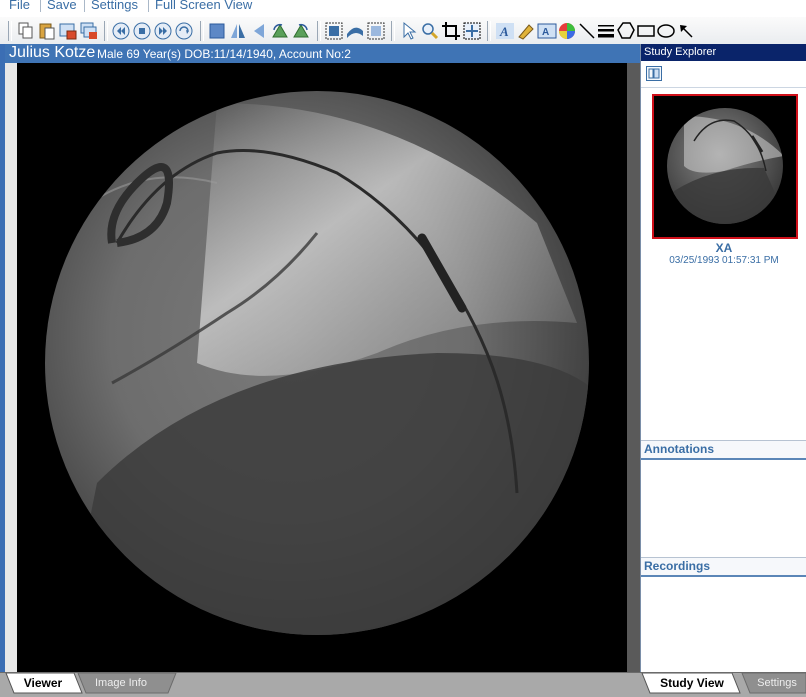 The image size is (806, 697). What do you see at coordinates (654, 73) in the screenshot?
I see `layout-toggle-icon` at bounding box center [654, 73].